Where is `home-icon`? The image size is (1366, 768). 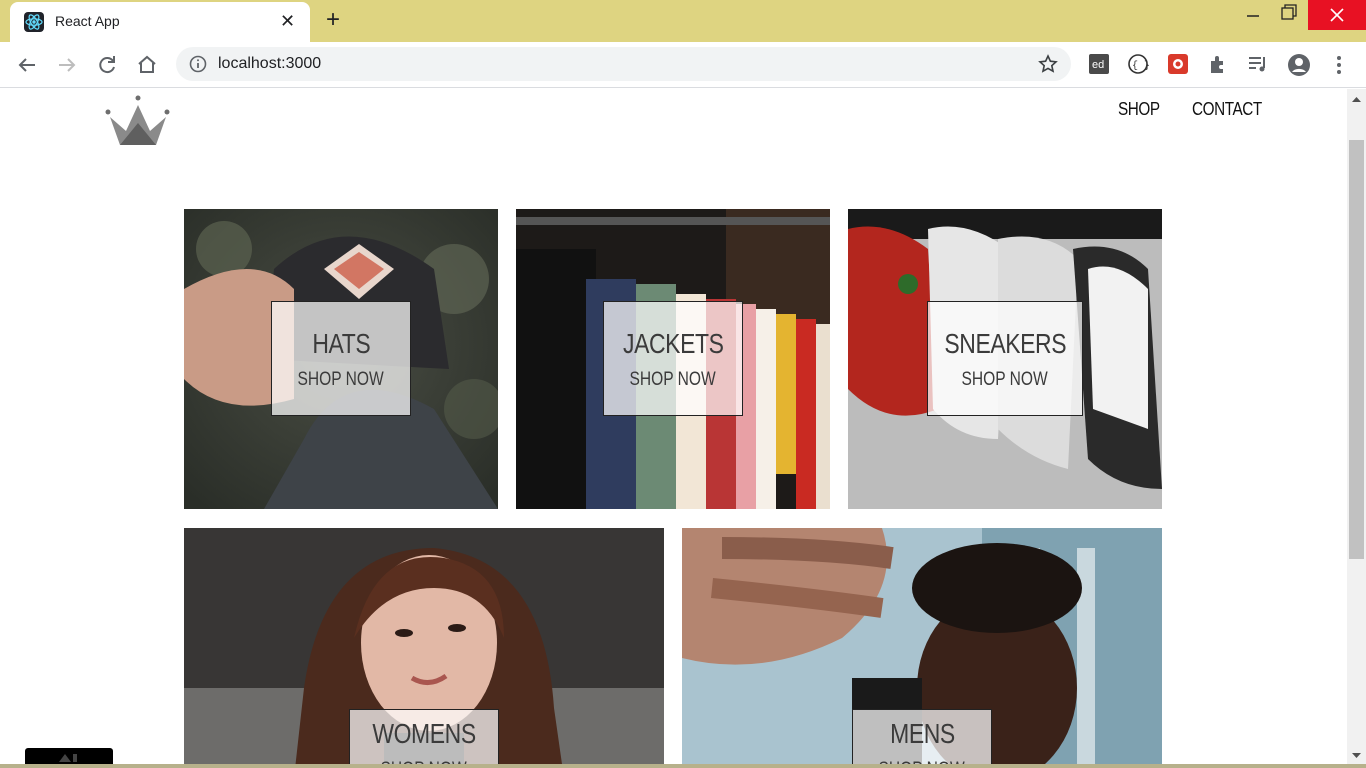 home-icon is located at coordinates (147, 65).